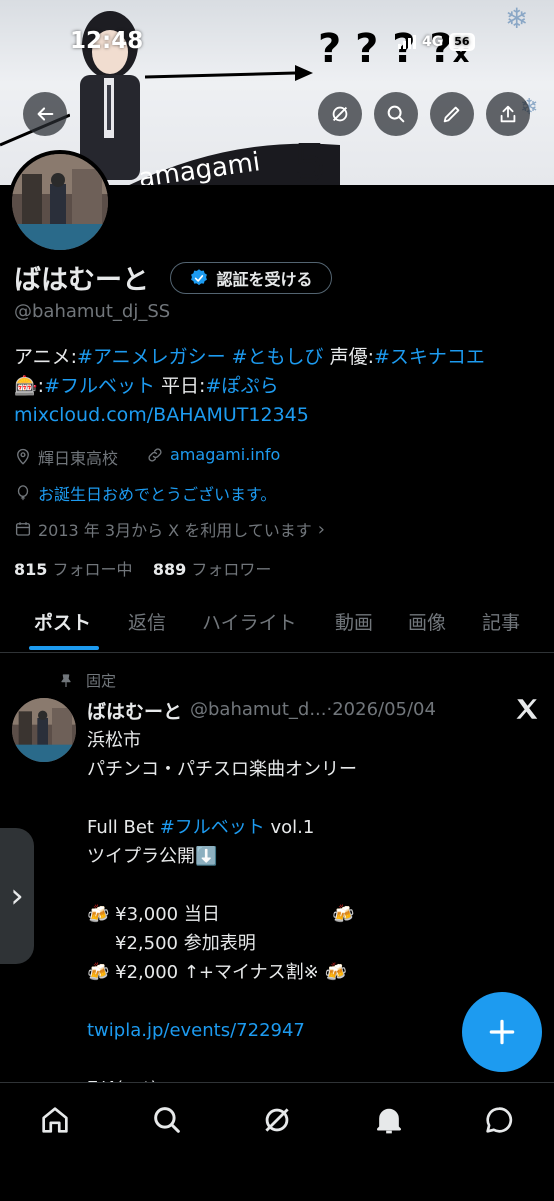  I want to click on notifications-bell-icon, so click(389, 1120).